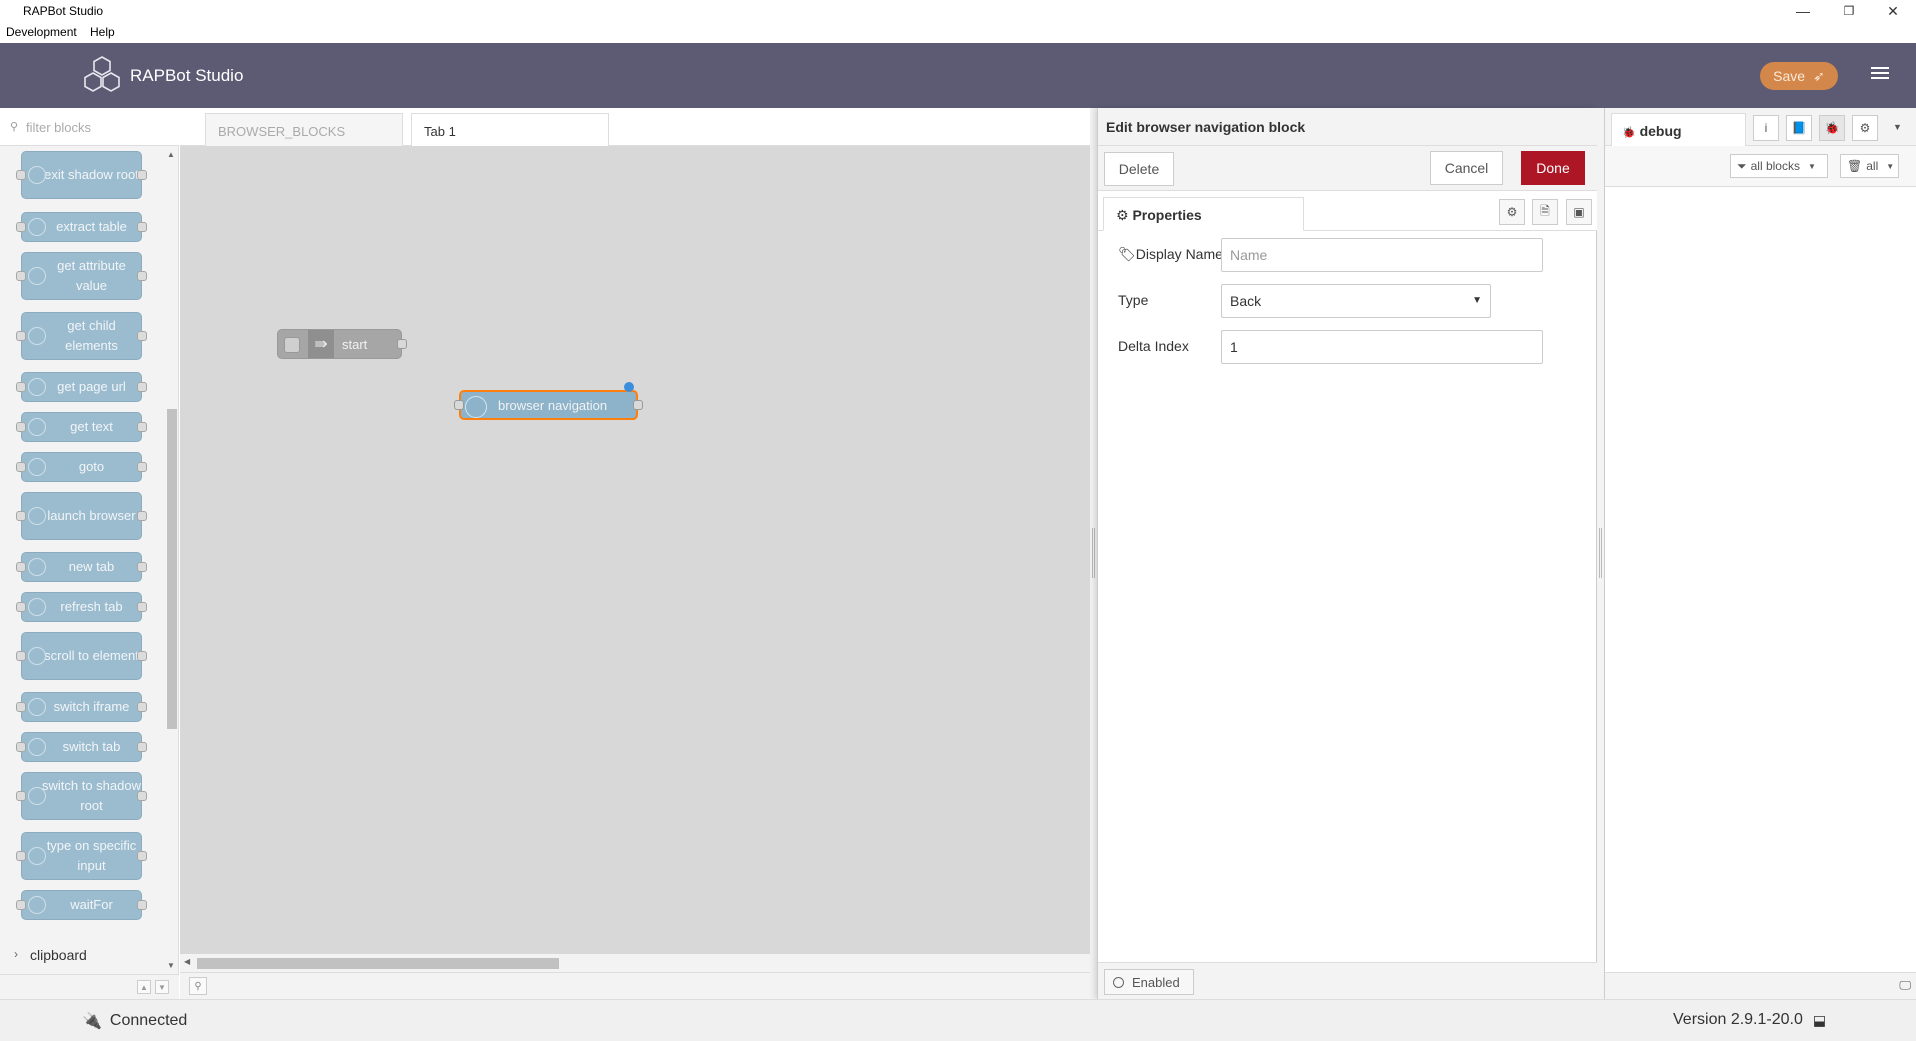 The width and height of the screenshot is (1916, 1041). Describe the element at coordinates (1849, 11) in the screenshot. I see `maximize-button: ❐` at that location.